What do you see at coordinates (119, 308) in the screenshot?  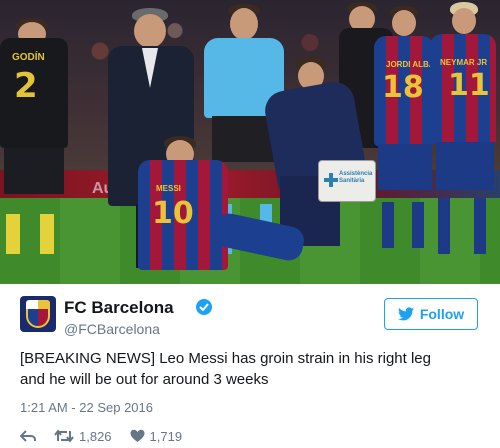 I see `account-name: FC Barcelona` at bounding box center [119, 308].